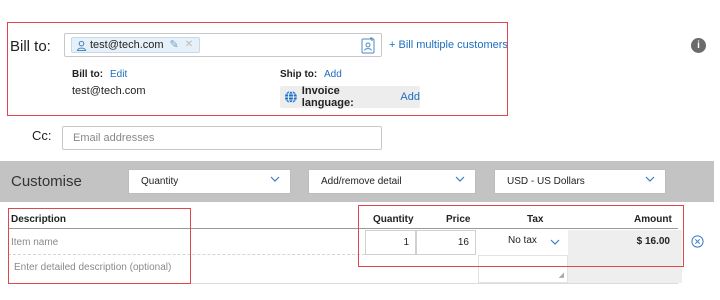 This screenshot has height=300, width=720. Describe the element at coordinates (546, 181) in the screenshot. I see `currency-select-value: USD - US Dollars` at that location.